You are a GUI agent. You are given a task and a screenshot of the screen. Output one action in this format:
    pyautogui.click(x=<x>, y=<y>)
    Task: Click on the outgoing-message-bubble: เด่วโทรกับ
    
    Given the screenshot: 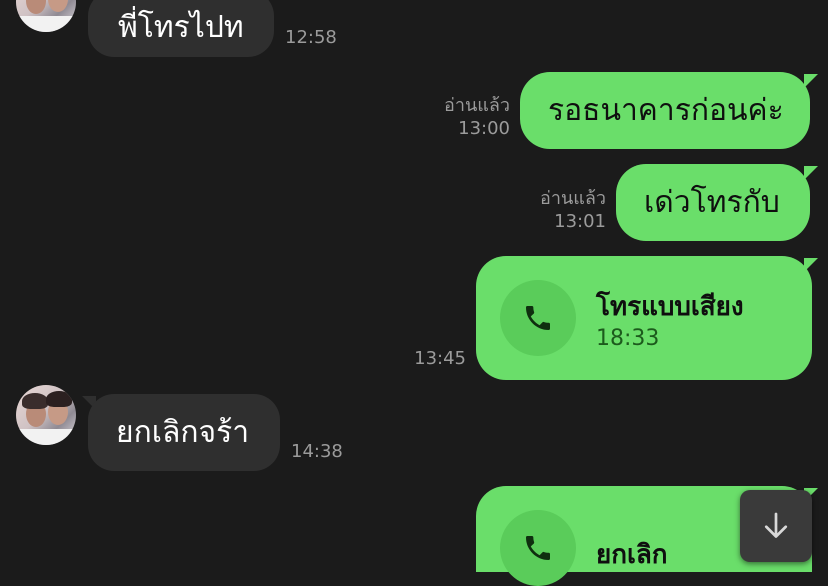 What is the action you would take?
    pyautogui.click(x=713, y=202)
    